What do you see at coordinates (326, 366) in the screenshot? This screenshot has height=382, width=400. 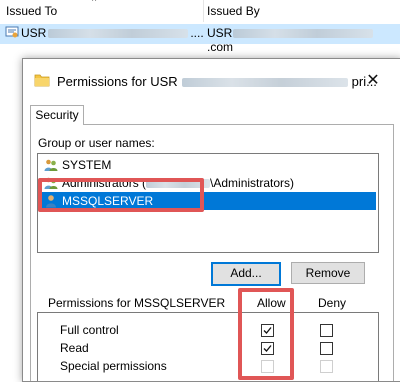 I see `deny-special-checkbox` at bounding box center [326, 366].